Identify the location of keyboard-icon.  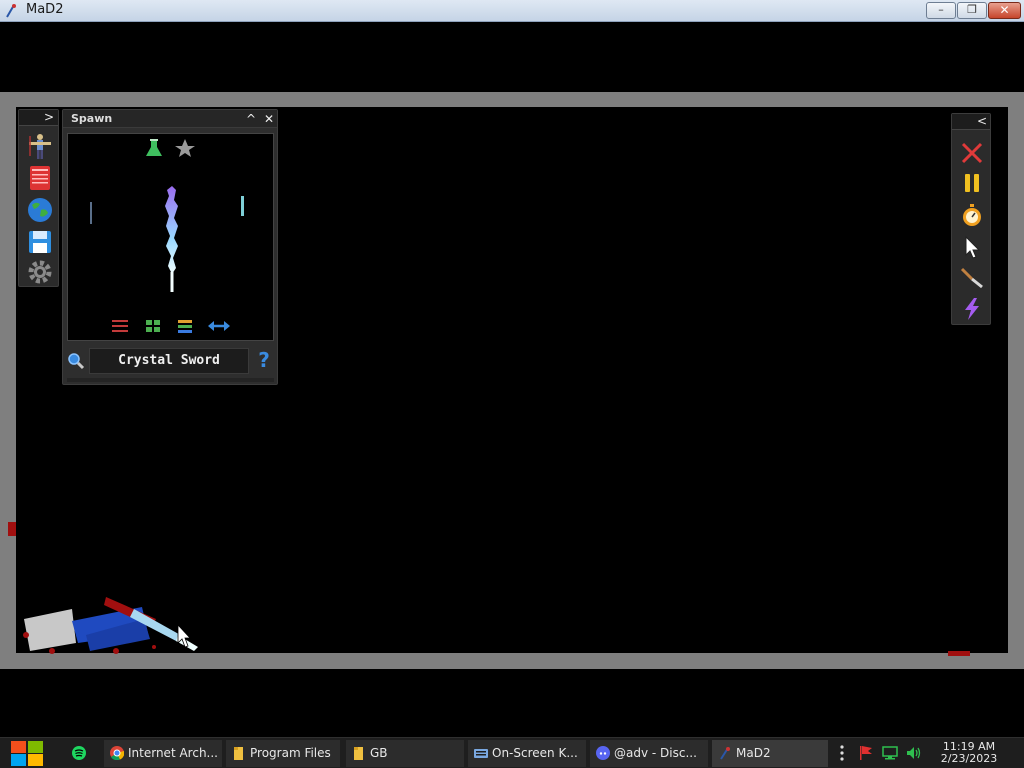
(481, 753).